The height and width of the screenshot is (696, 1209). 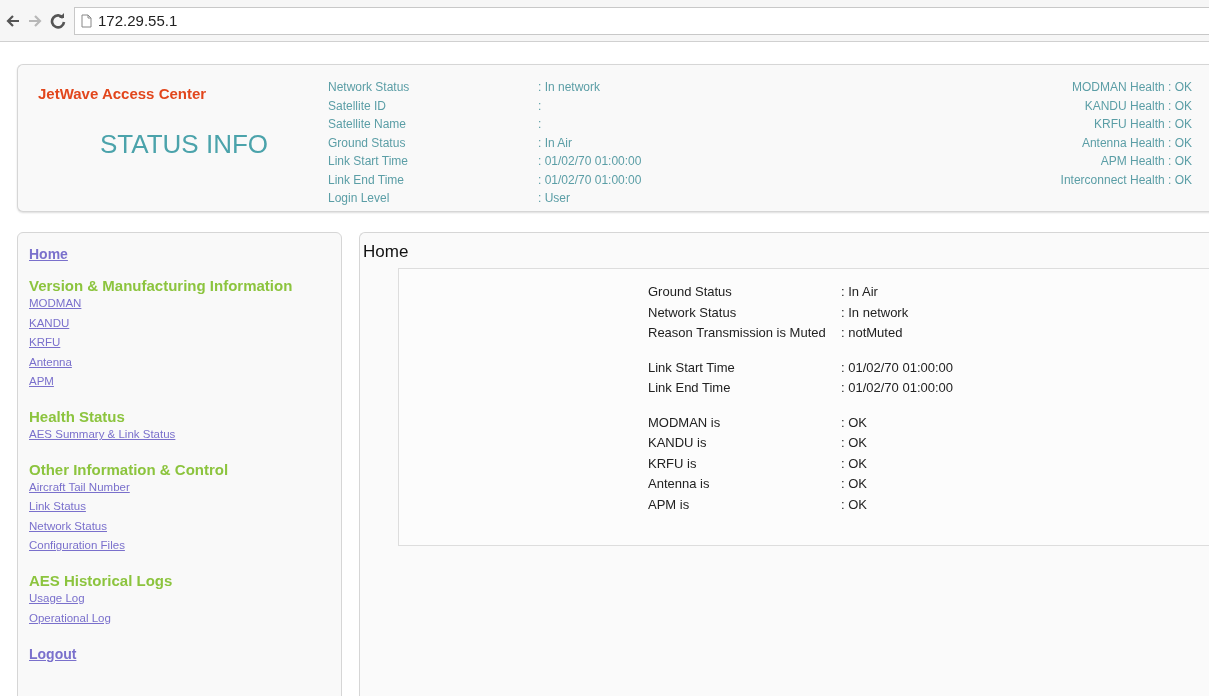 What do you see at coordinates (1138, 106) in the screenshot?
I see `health-status: KANDU Health : OK` at bounding box center [1138, 106].